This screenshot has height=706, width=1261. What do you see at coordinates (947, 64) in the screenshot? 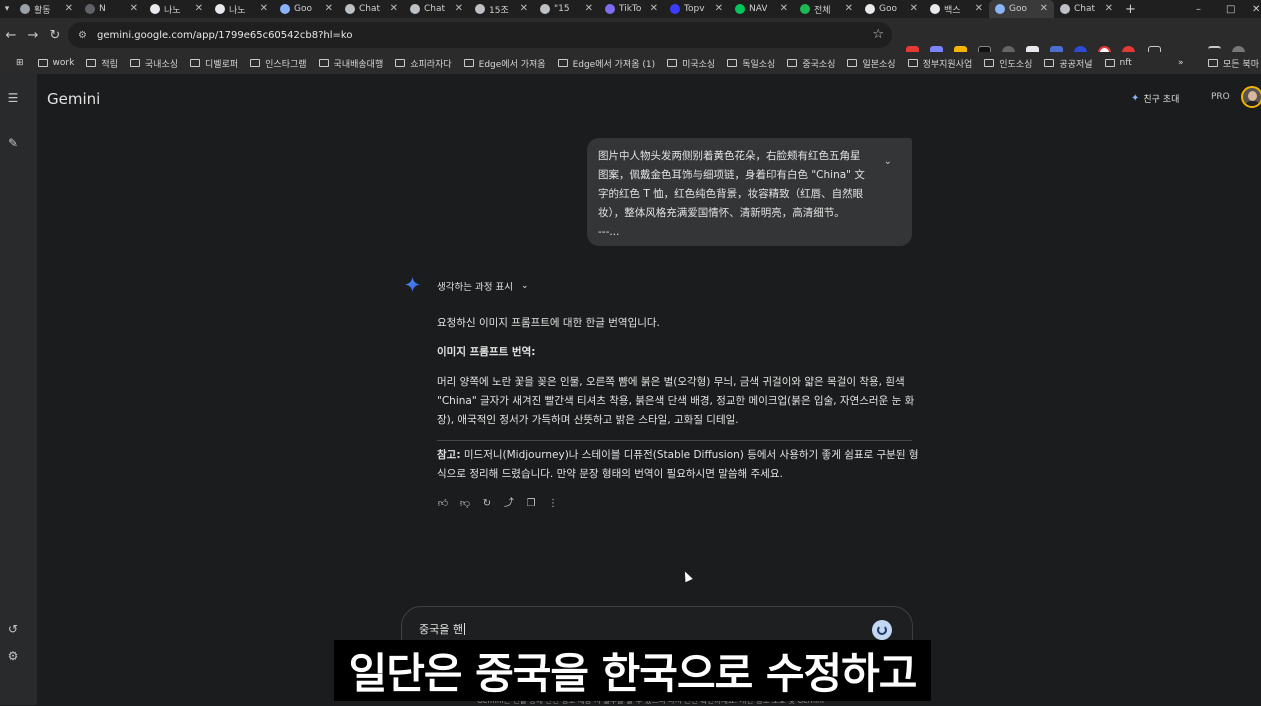
I see `bookmark-label: 정부지원사업` at bounding box center [947, 64].